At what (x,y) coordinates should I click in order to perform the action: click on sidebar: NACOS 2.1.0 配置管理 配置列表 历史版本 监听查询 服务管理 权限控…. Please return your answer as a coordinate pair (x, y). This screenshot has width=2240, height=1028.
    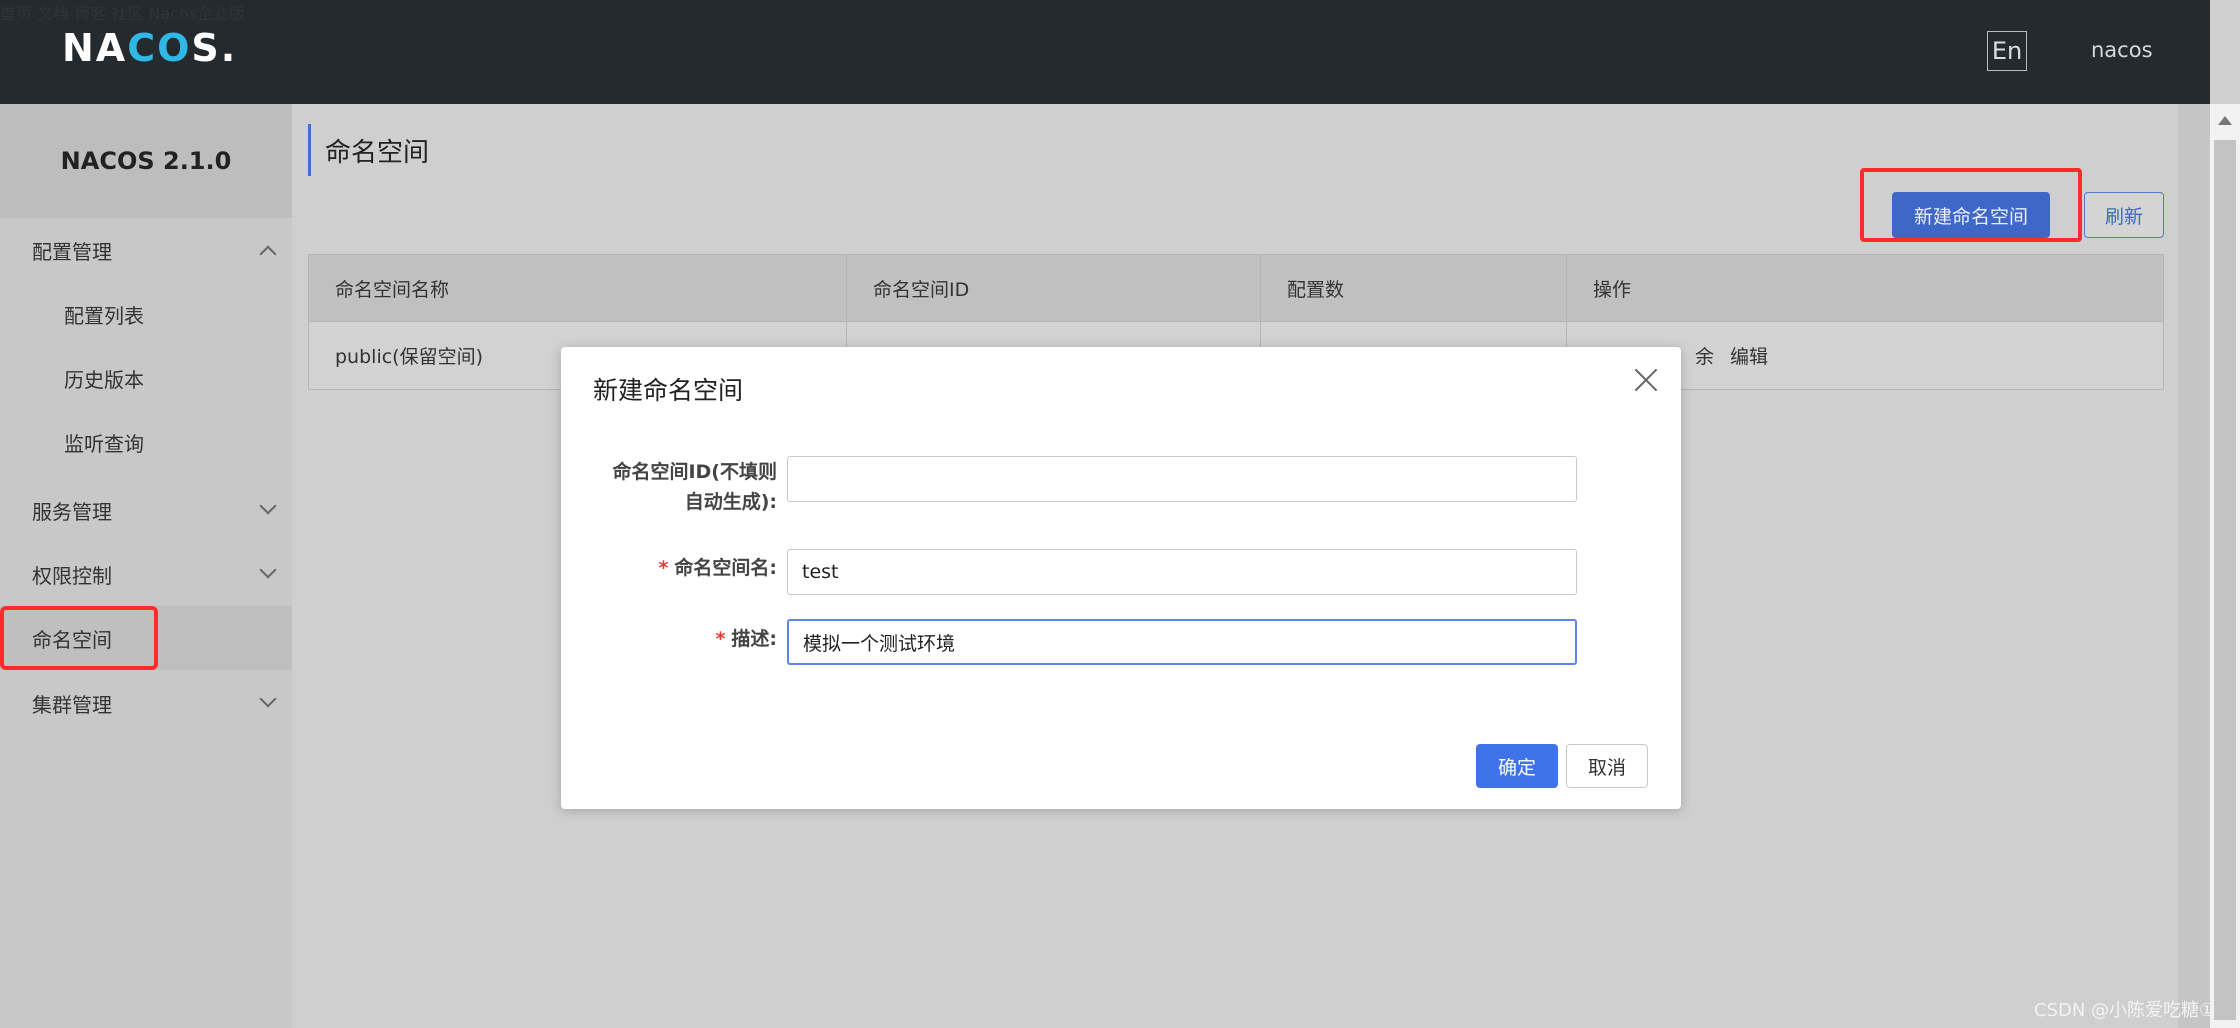
    Looking at the image, I should click on (146, 566).